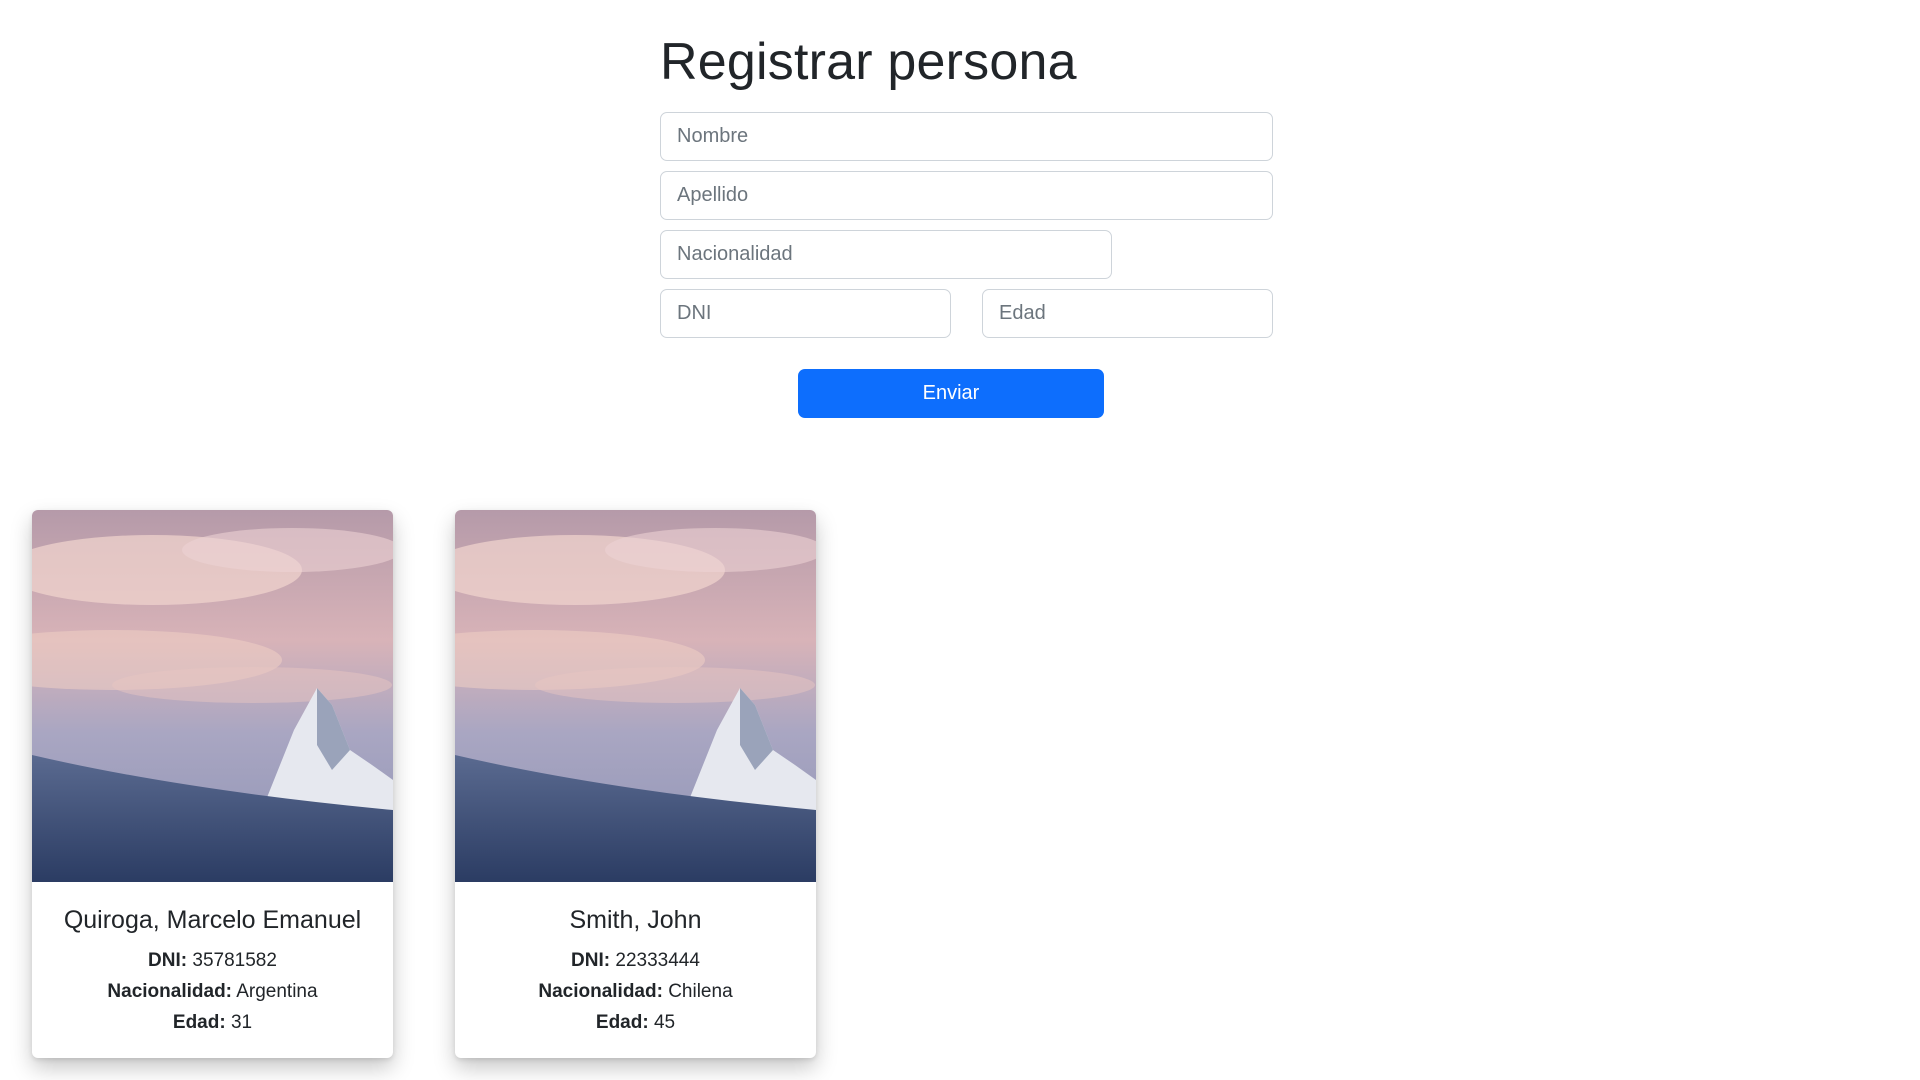 This screenshot has width=1920, height=1080. I want to click on edad-line: Edad: 31, so click(212, 1022).